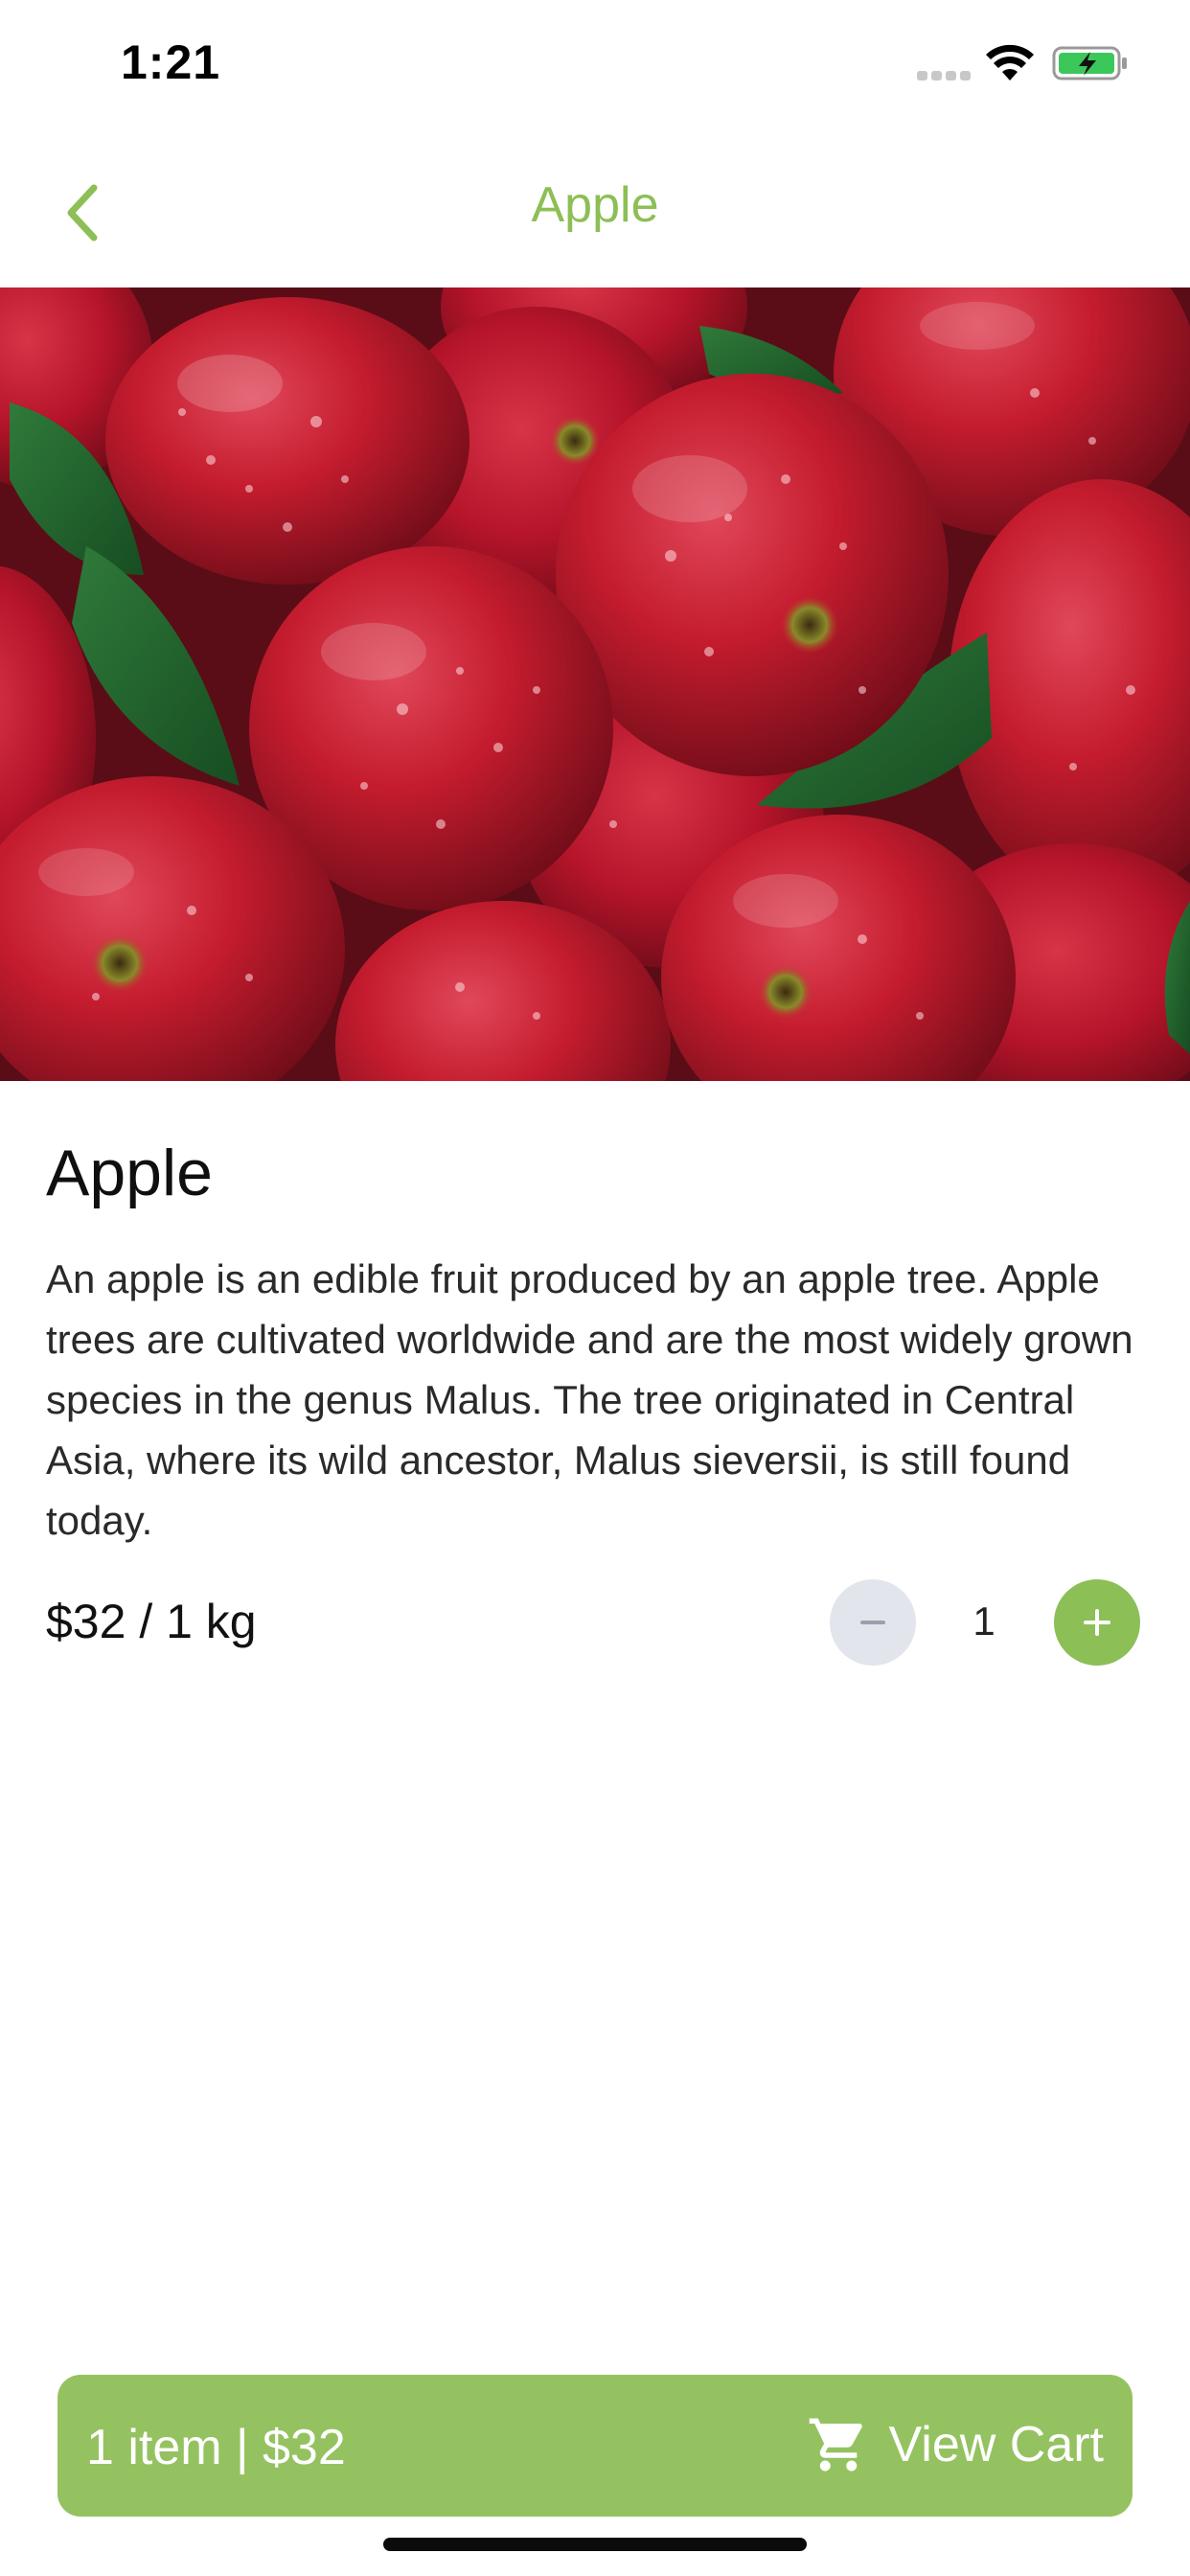 The width and height of the screenshot is (1190, 2576). Describe the element at coordinates (1010, 62) in the screenshot. I see `wifi-icon` at that location.